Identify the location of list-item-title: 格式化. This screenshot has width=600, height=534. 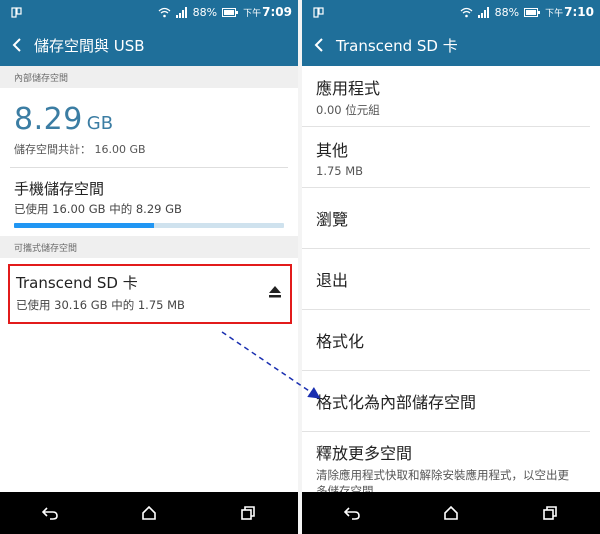
(340, 341).